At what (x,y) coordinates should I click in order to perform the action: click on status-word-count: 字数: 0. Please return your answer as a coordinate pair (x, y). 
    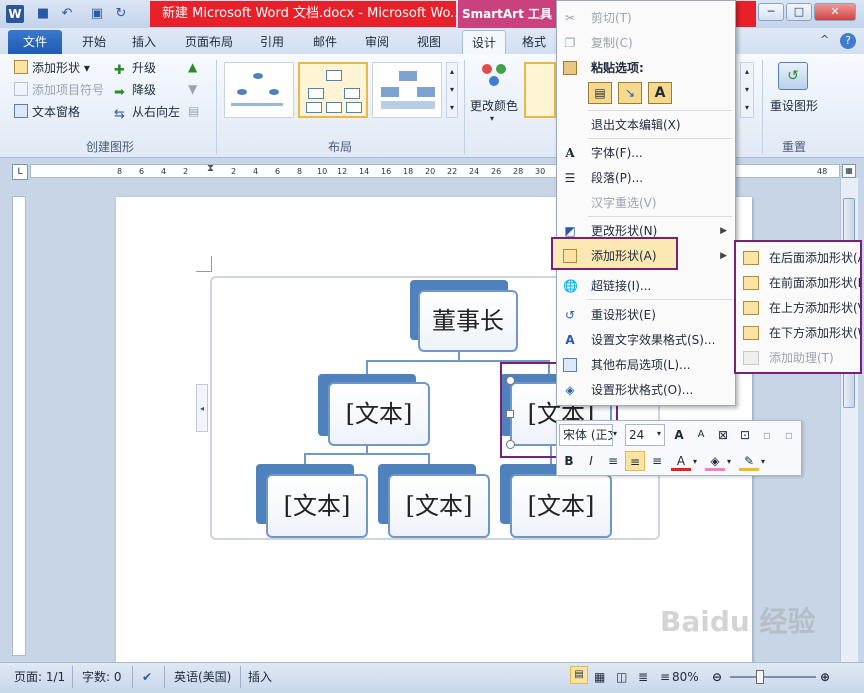
    Looking at the image, I should click on (102, 677).